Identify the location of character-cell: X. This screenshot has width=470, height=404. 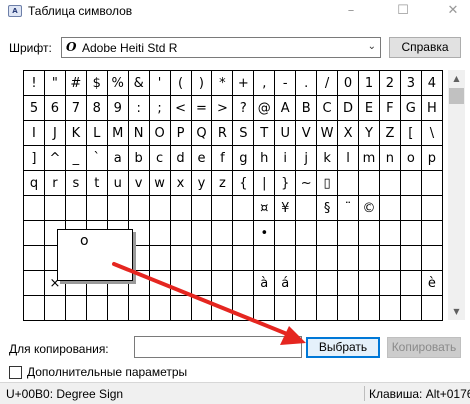
(348, 133).